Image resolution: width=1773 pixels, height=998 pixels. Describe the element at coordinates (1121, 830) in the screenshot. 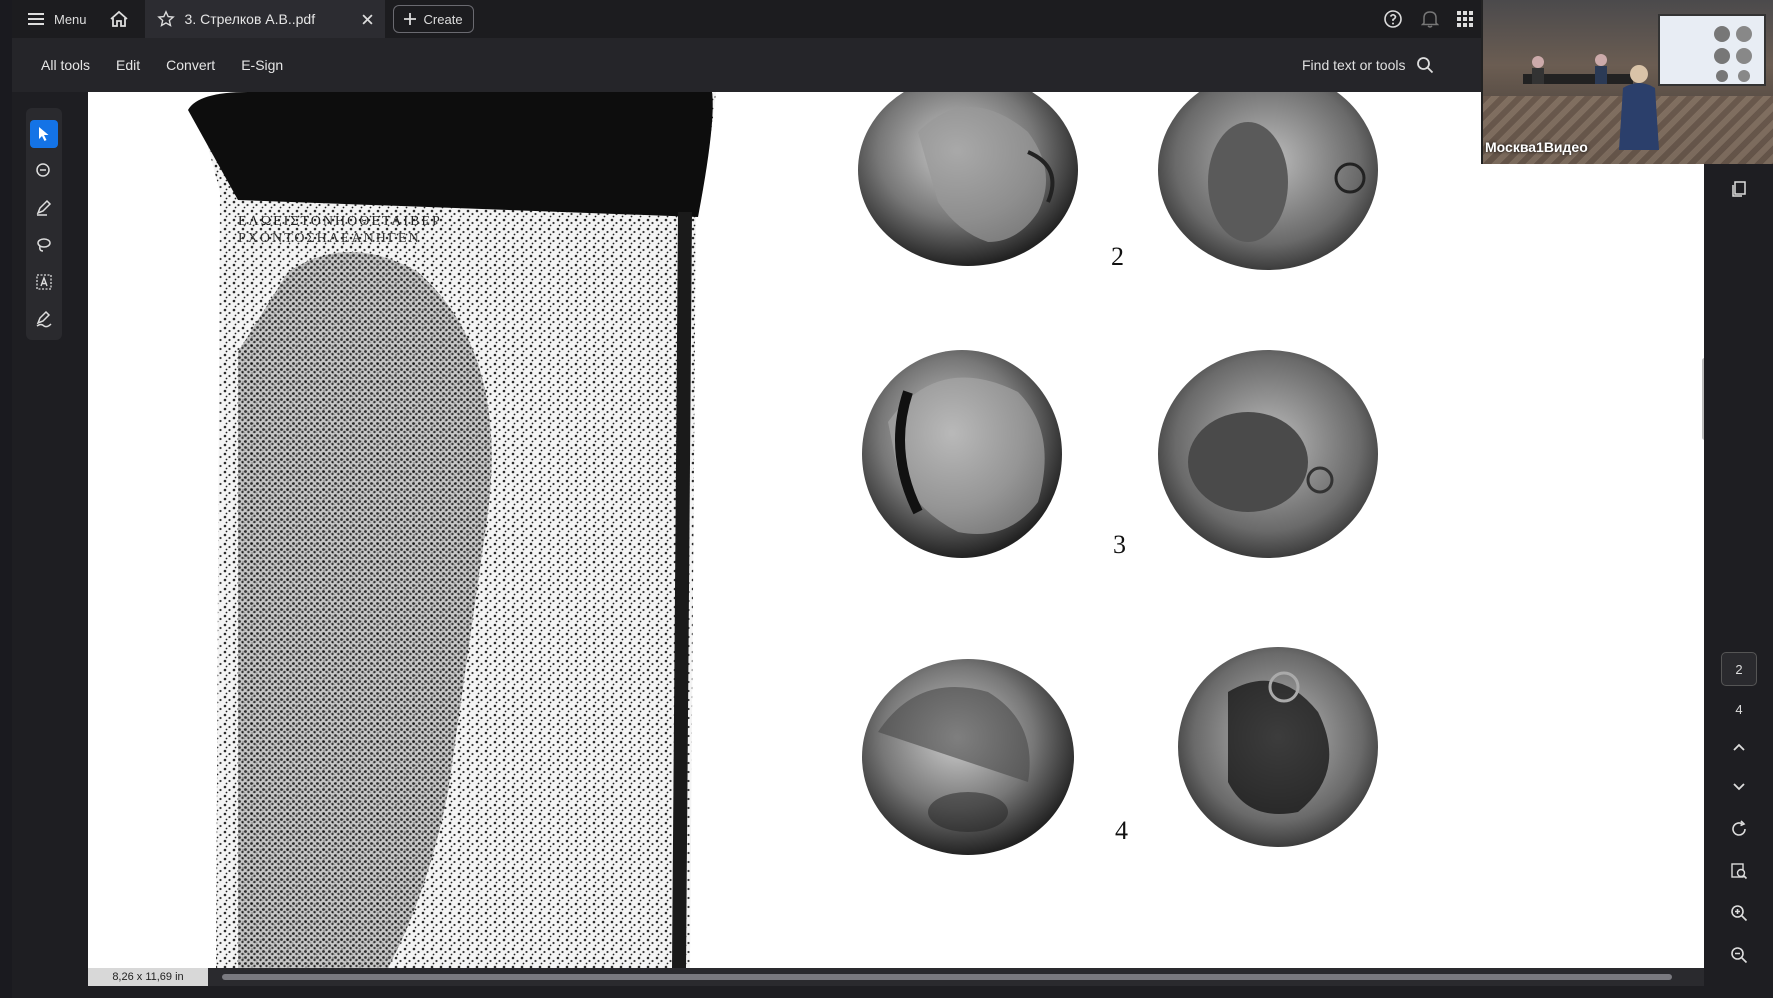

I see `figure-number-4: 4` at that location.